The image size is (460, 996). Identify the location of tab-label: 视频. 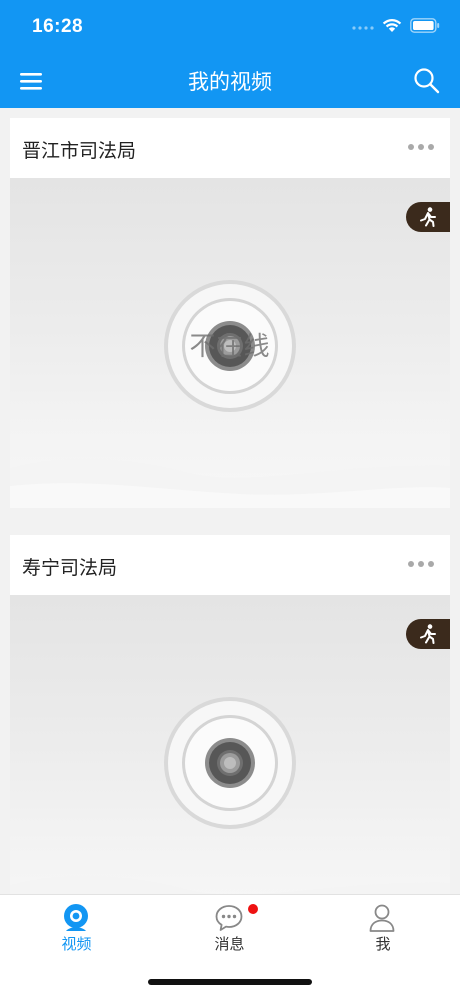
(76, 944).